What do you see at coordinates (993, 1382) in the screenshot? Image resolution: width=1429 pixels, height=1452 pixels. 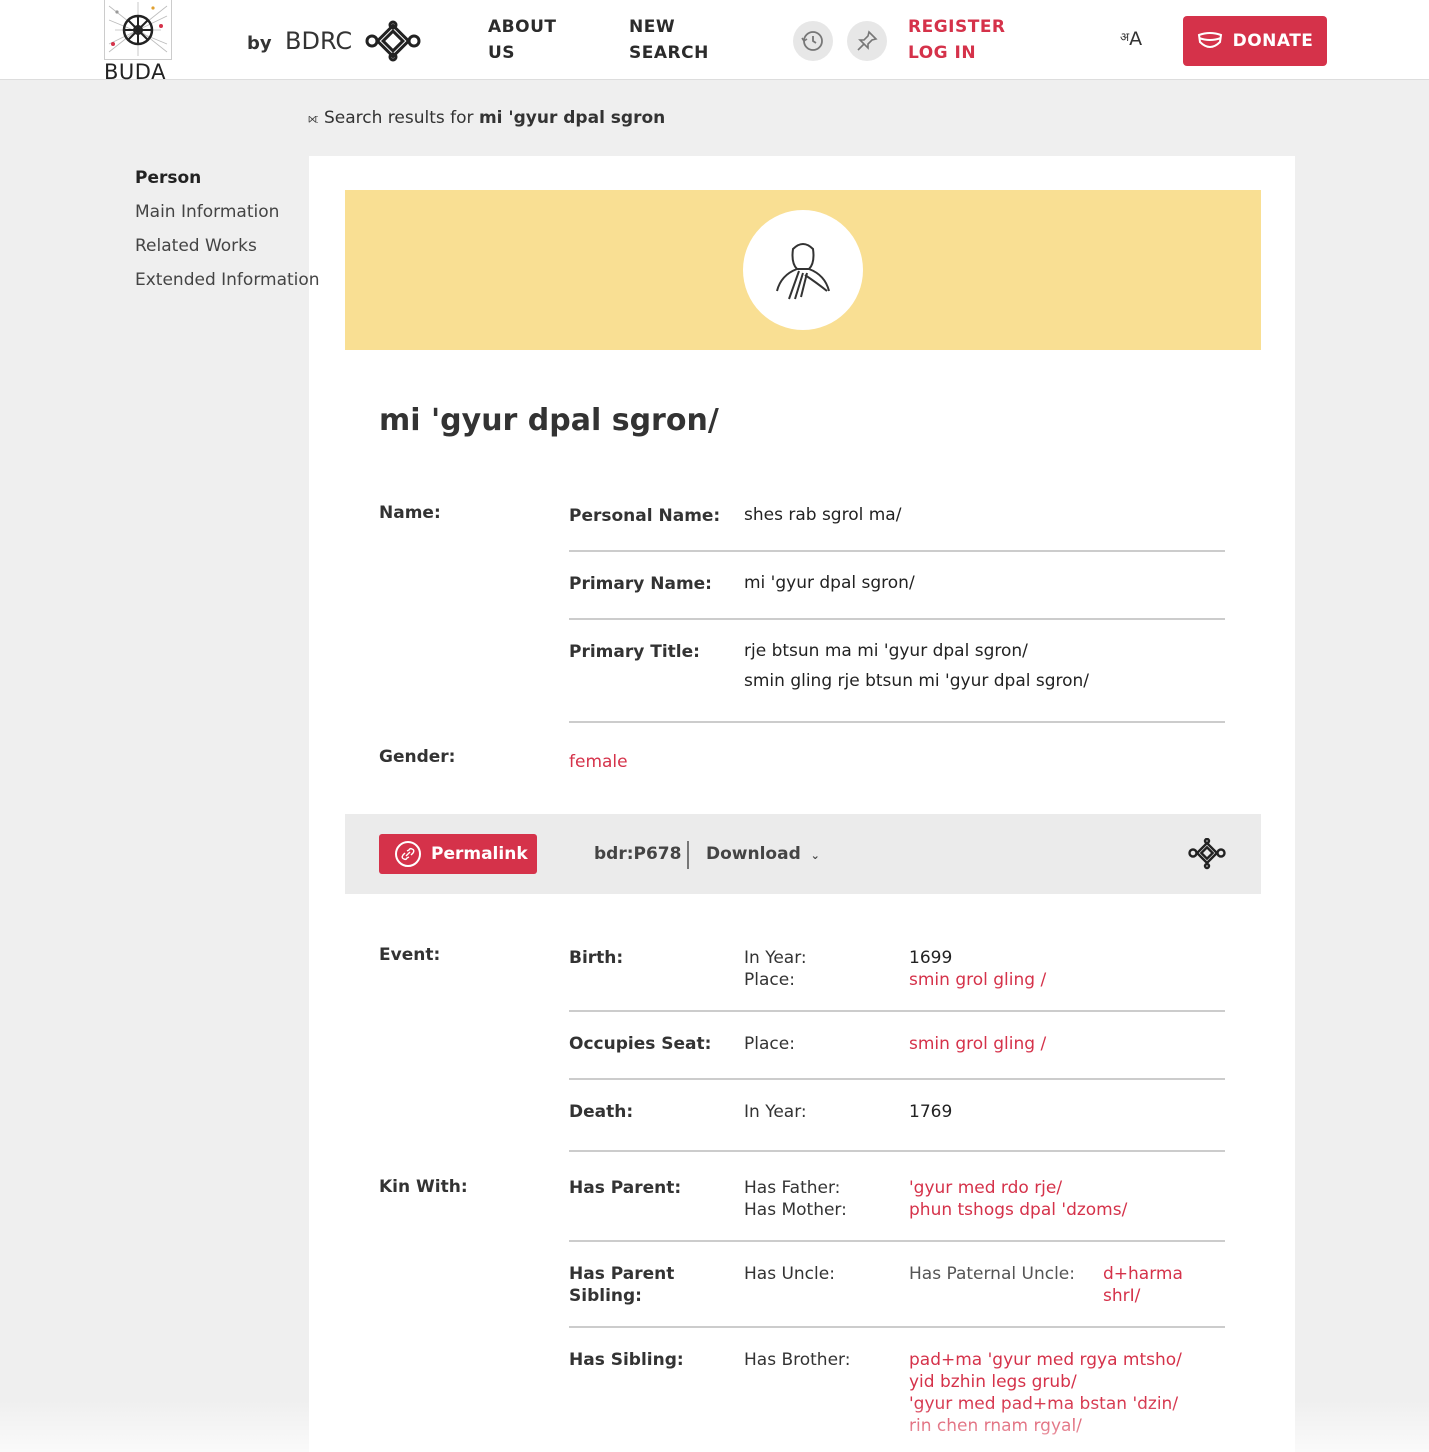 I see `brother-link: yid bzhin legs grub/` at bounding box center [993, 1382].